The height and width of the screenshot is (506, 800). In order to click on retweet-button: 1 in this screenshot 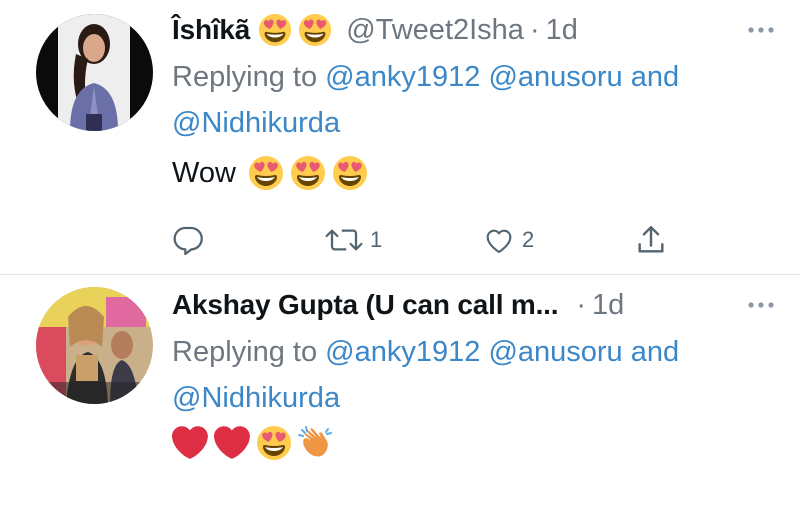, I will do `click(353, 240)`.